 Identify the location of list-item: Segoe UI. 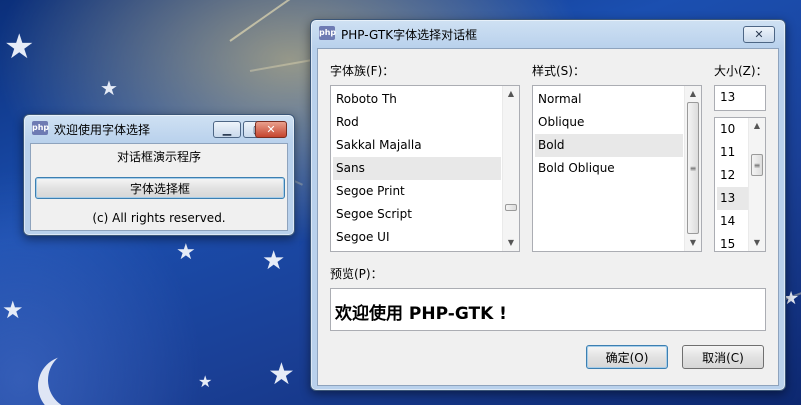
(417, 237).